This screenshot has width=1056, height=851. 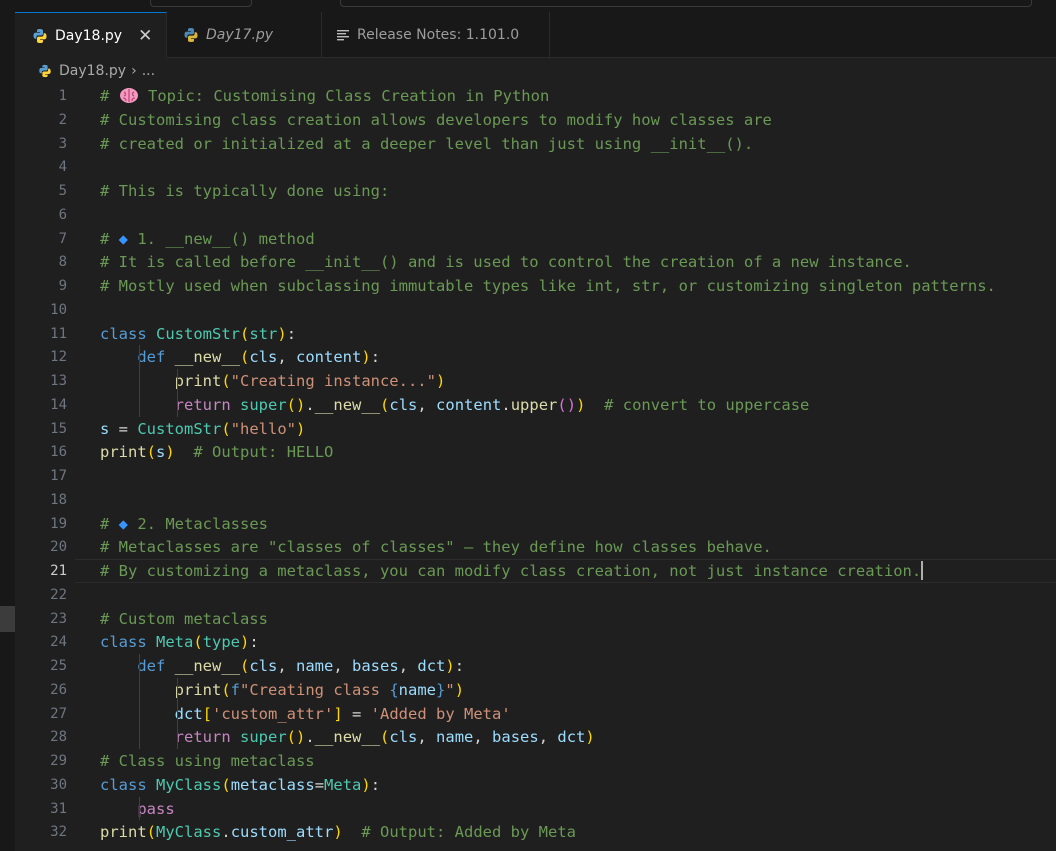 What do you see at coordinates (201, 3) in the screenshot?
I see `menu-remnant` at bounding box center [201, 3].